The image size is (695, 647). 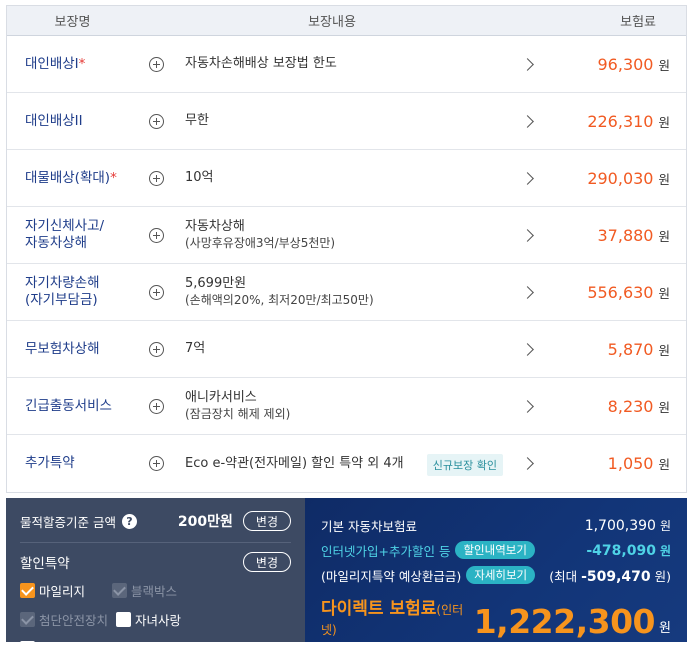 I want to click on coverage-content: 무한, so click(x=197, y=120).